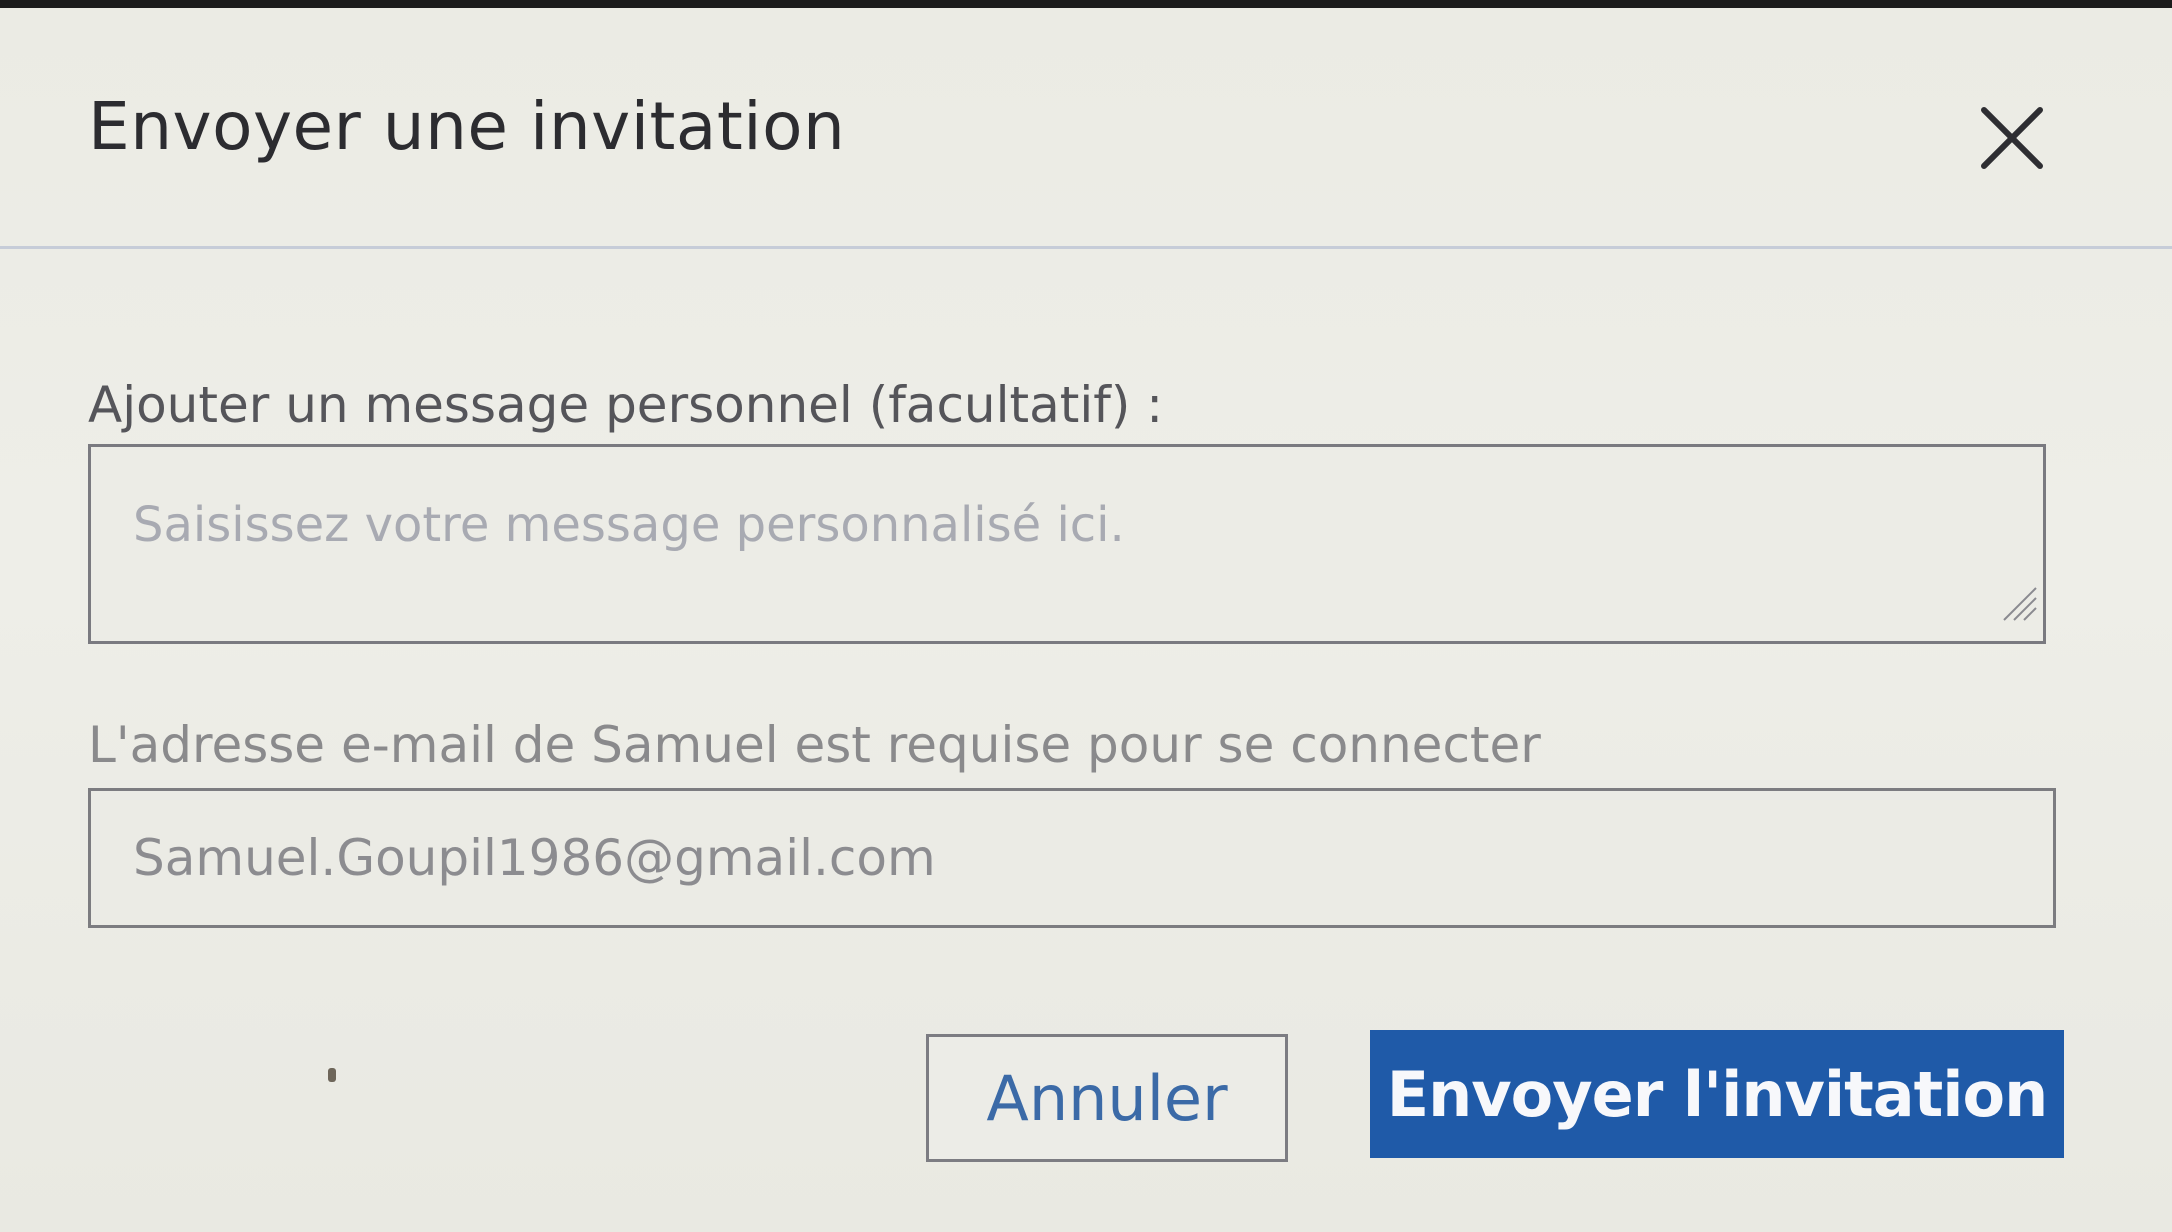 The image size is (2172, 1232). I want to click on close-button, so click(2012, 138).